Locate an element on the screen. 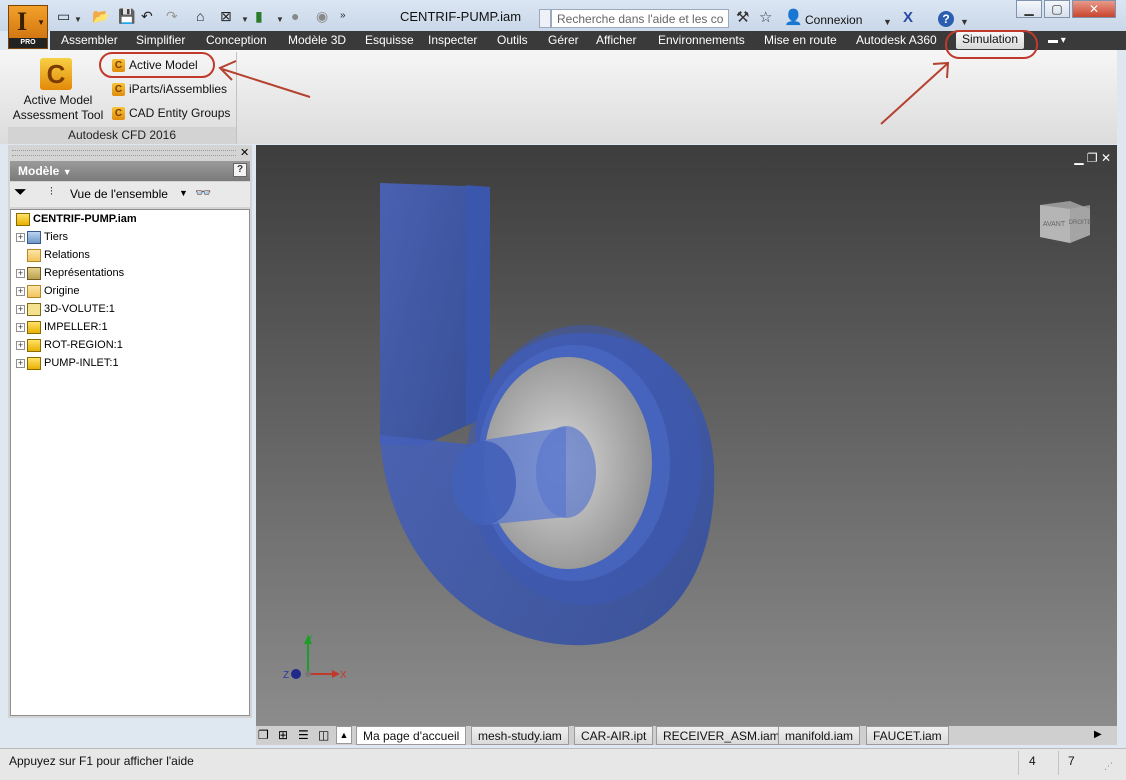 The image size is (1126, 780). doc-tab-car-air: CAR-AIR.ipt is located at coordinates (614, 735).